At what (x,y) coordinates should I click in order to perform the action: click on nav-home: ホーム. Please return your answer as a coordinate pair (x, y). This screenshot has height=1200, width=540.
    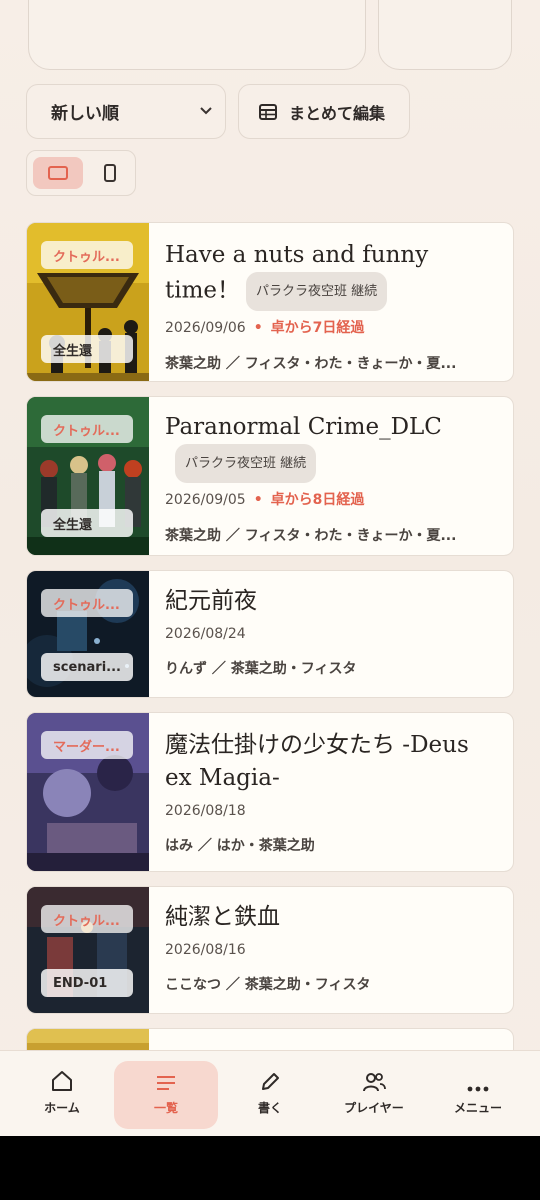
    Looking at the image, I should click on (62, 1095).